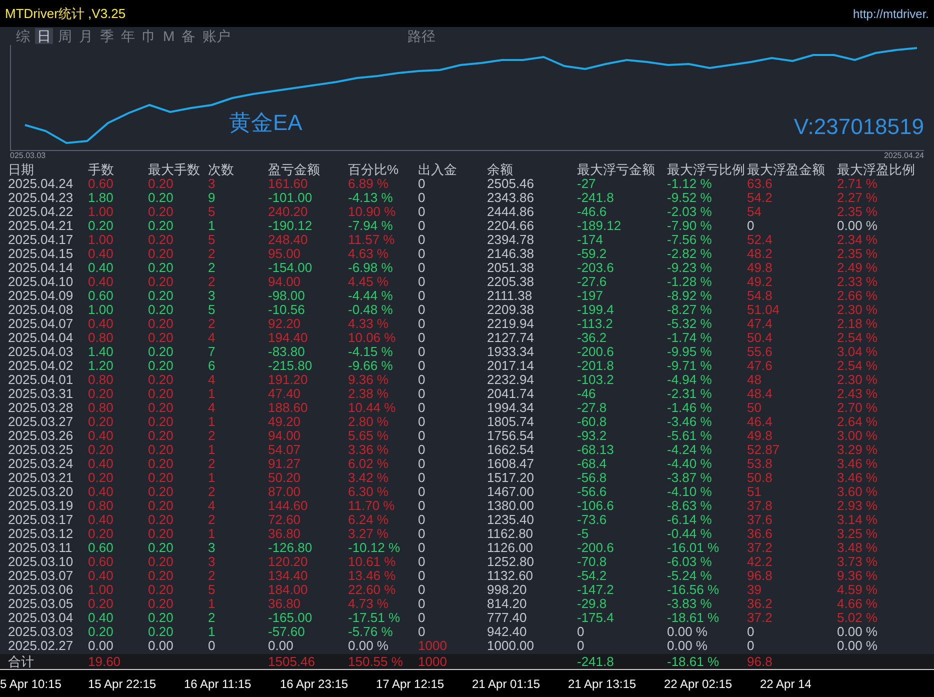 The width and height of the screenshot is (934, 697). What do you see at coordinates (101, 198) in the screenshot?
I see `table-cell-text: 1.80` at bounding box center [101, 198].